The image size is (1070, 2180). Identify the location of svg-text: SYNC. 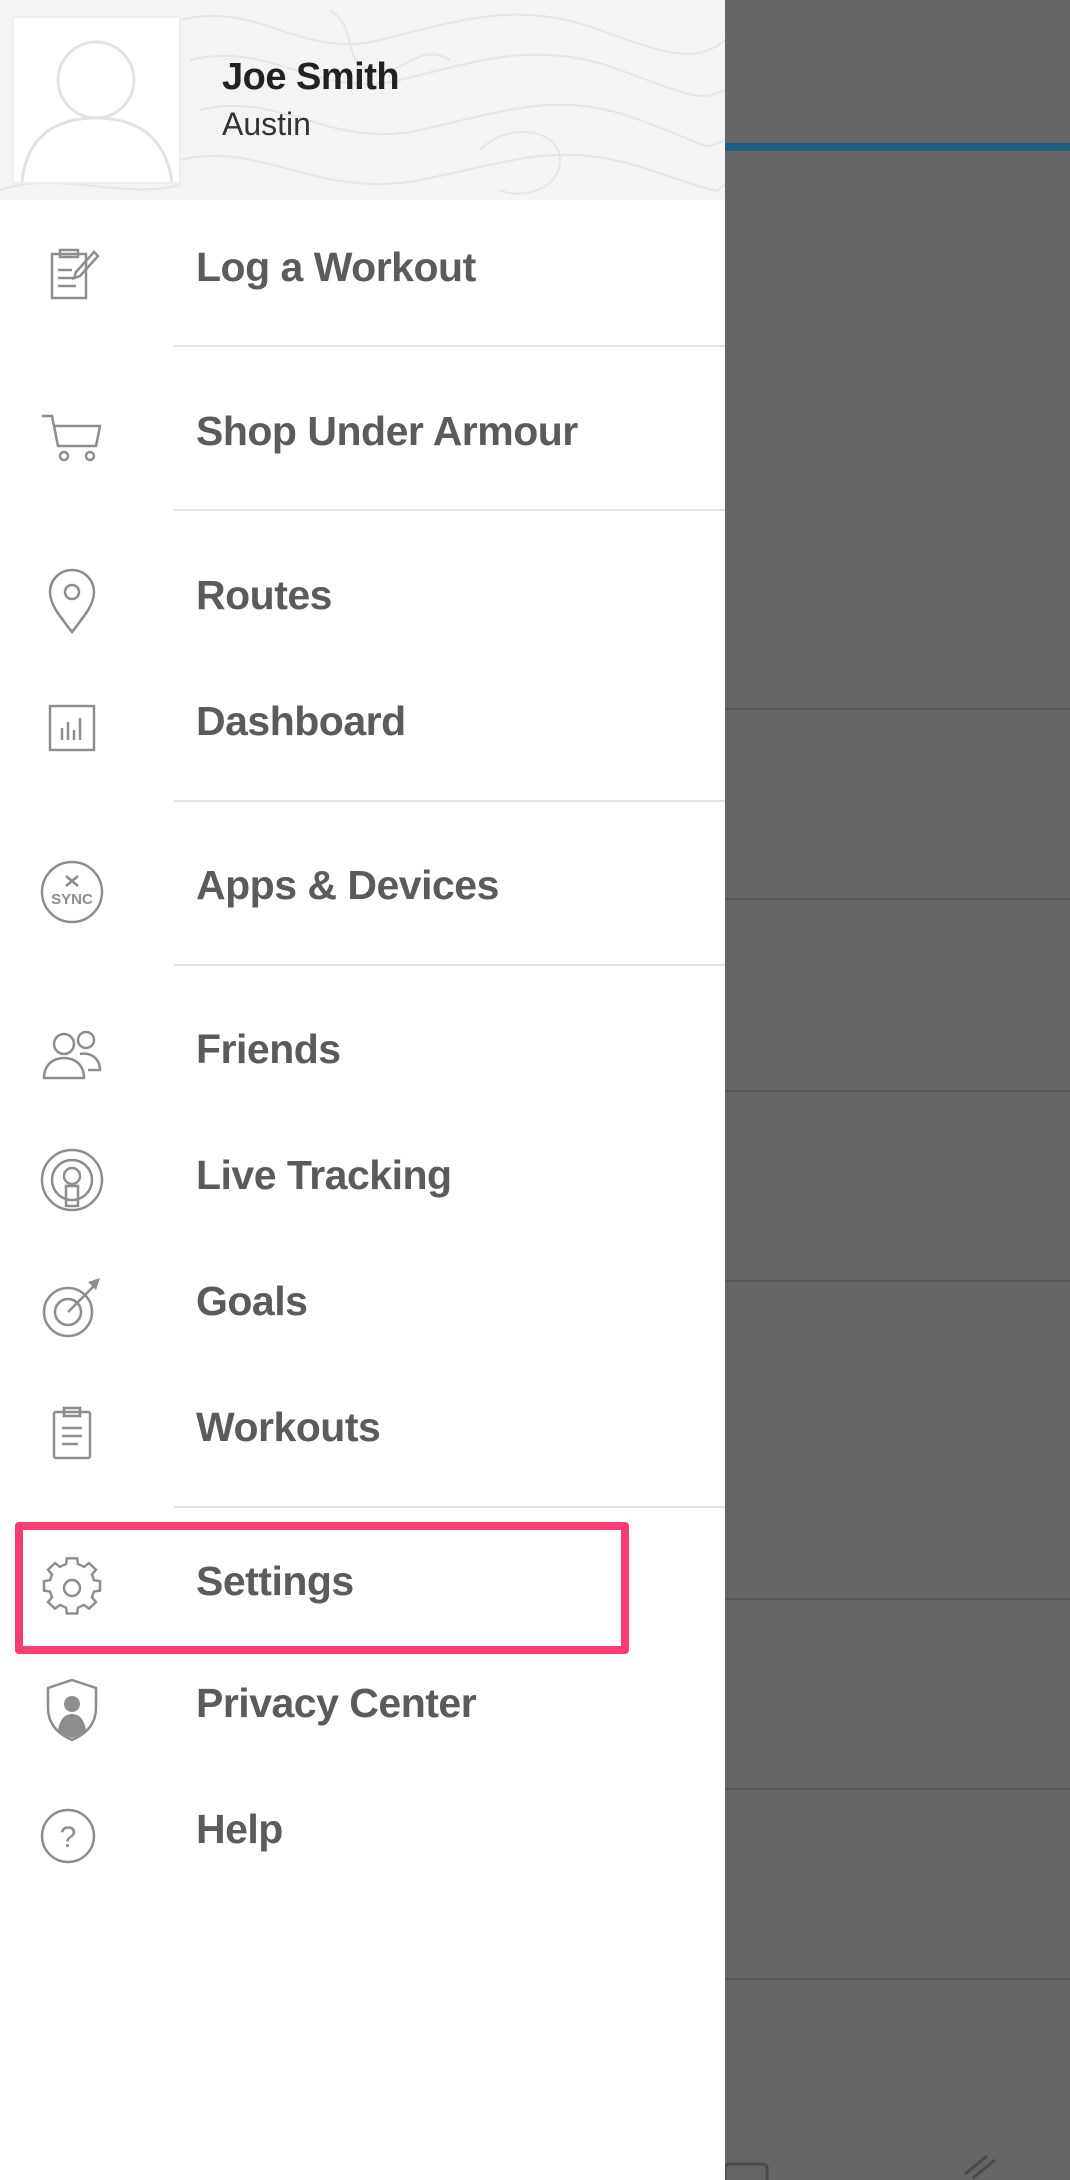
(72, 899).